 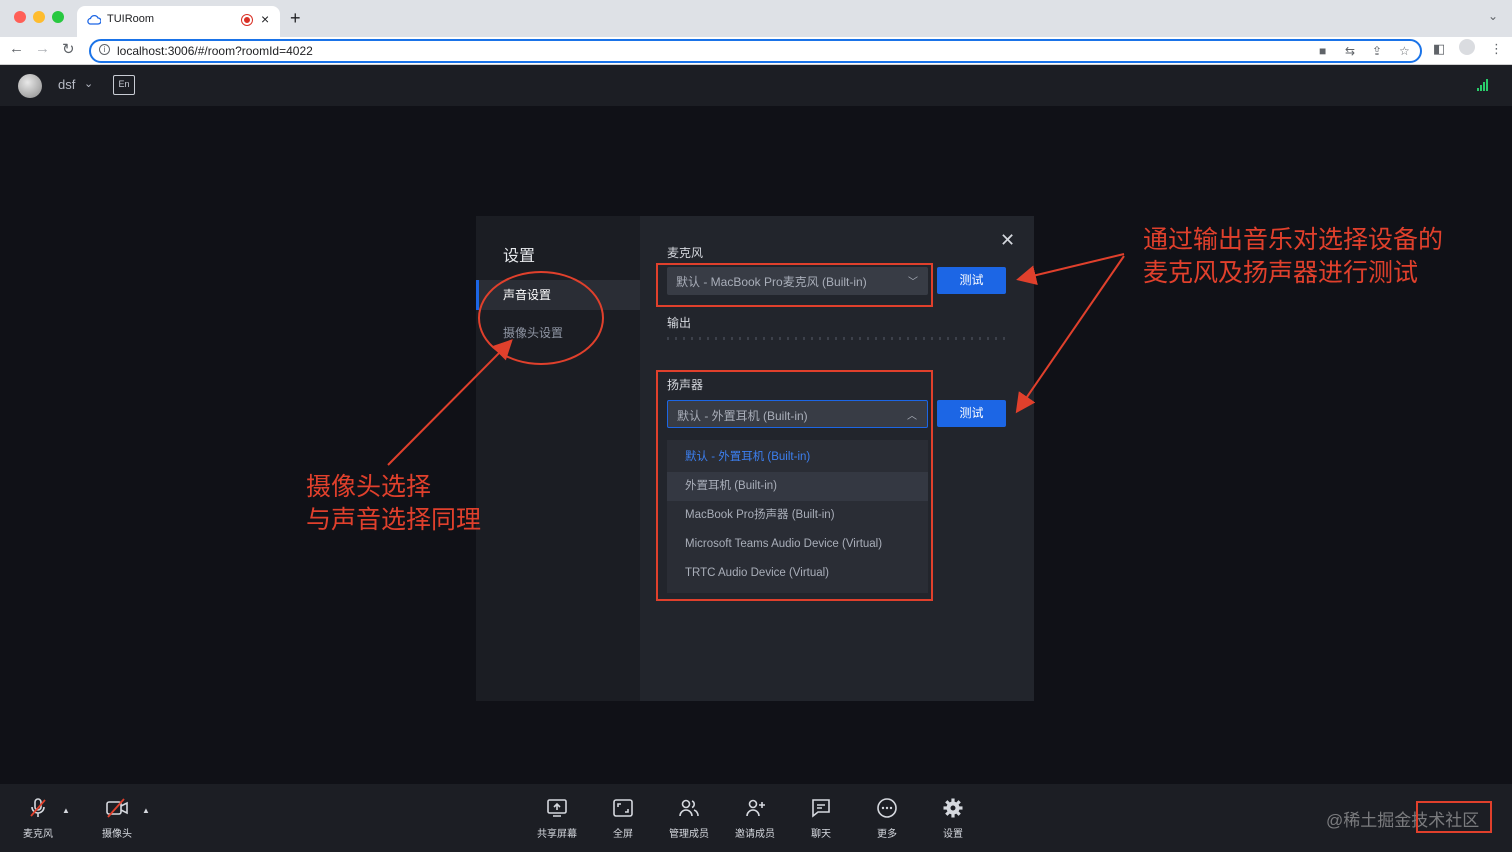 What do you see at coordinates (953, 834) in the screenshot?
I see `settings-label: 设置` at bounding box center [953, 834].